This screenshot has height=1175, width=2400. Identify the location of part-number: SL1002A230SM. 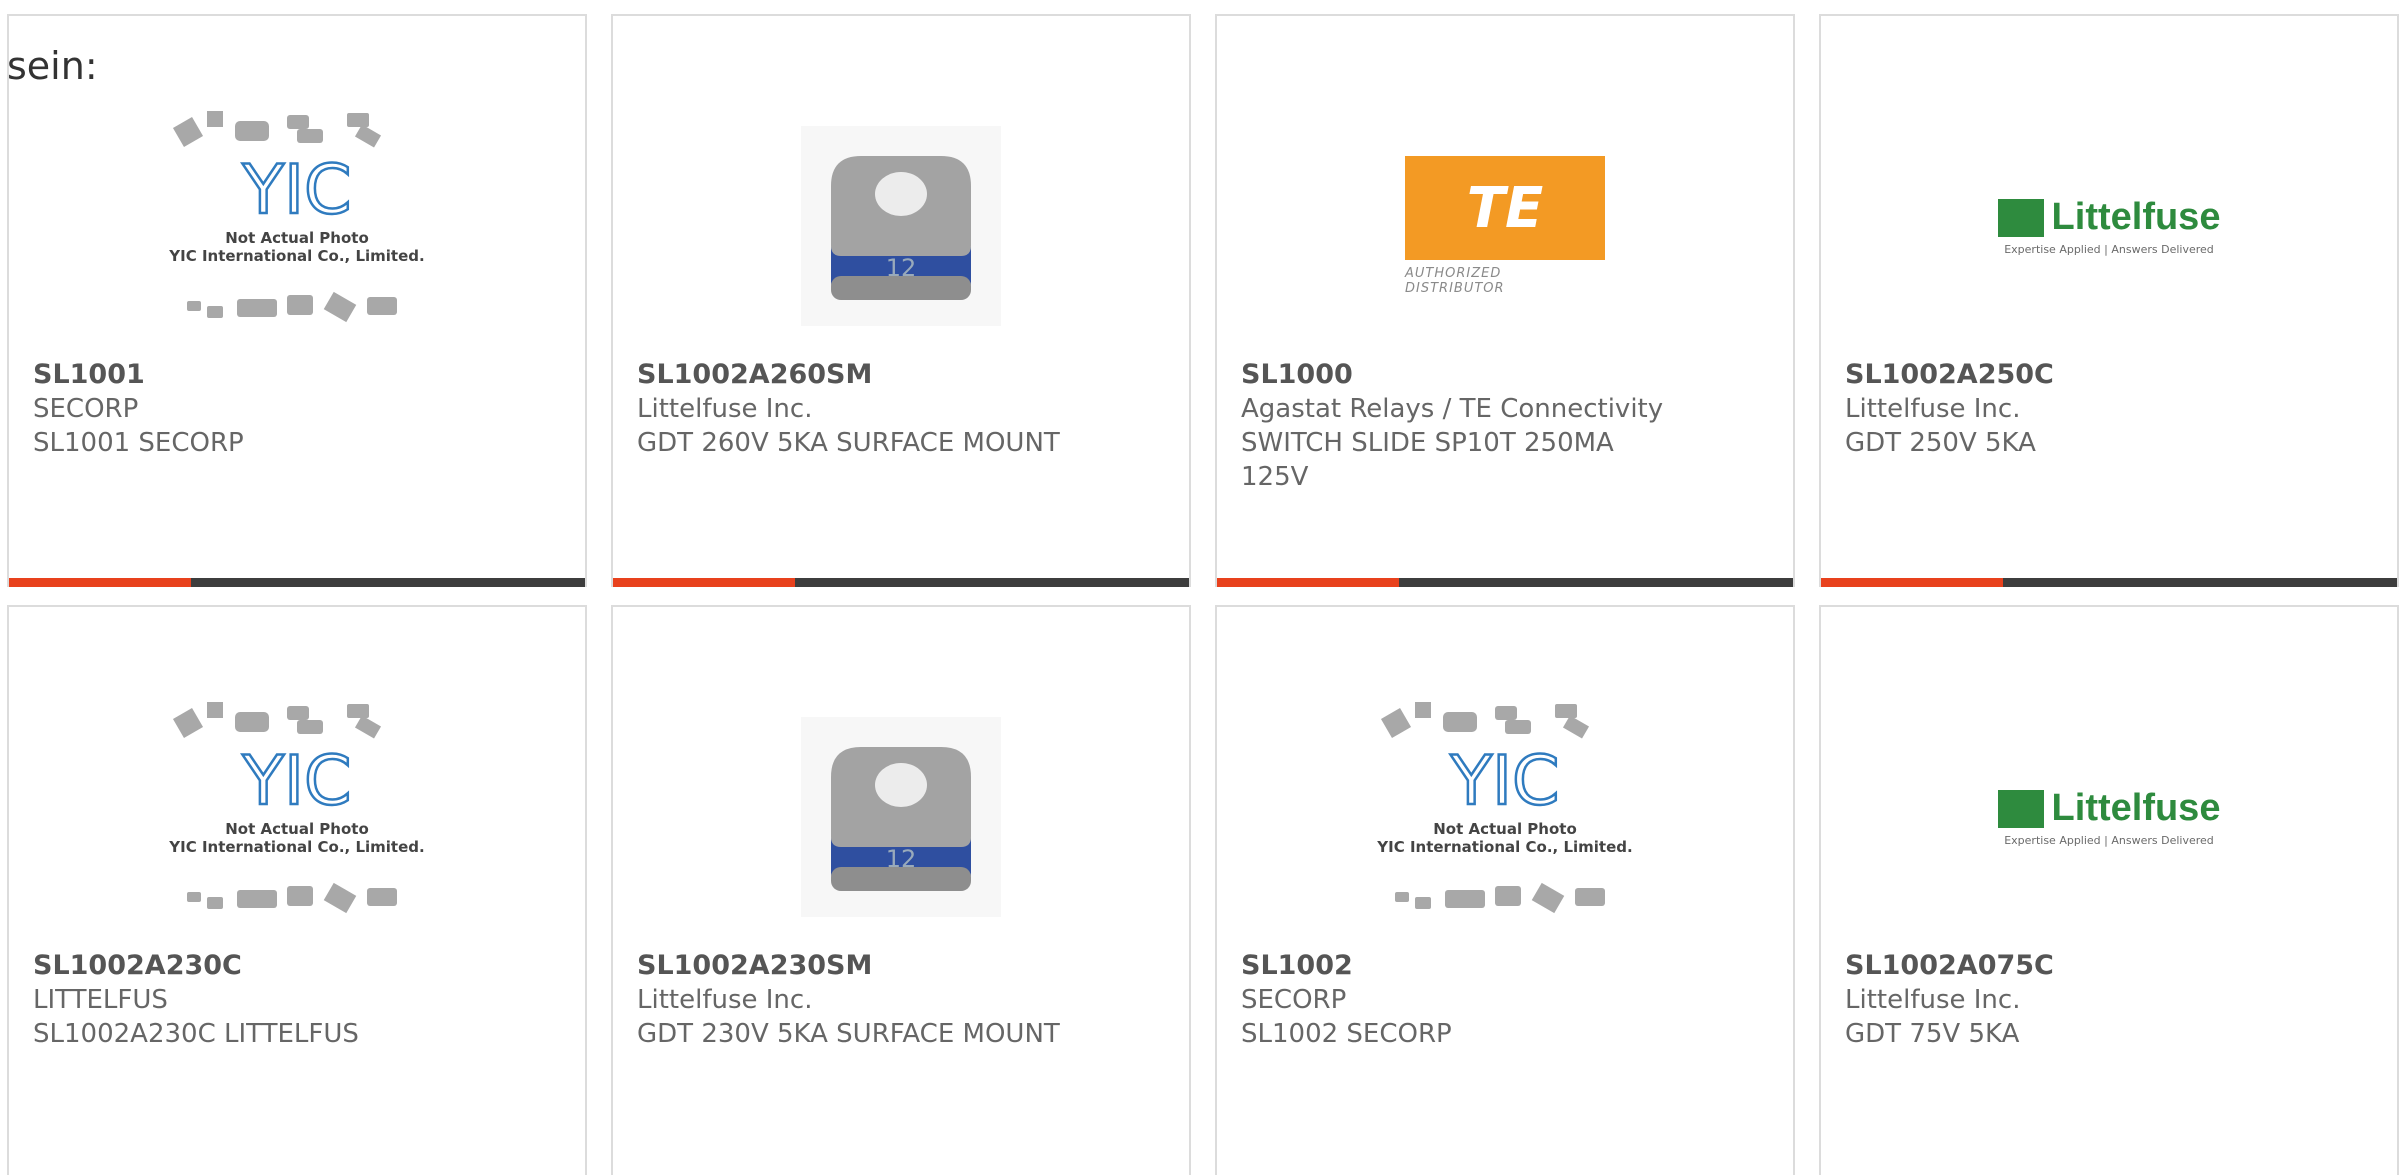
(901, 966).